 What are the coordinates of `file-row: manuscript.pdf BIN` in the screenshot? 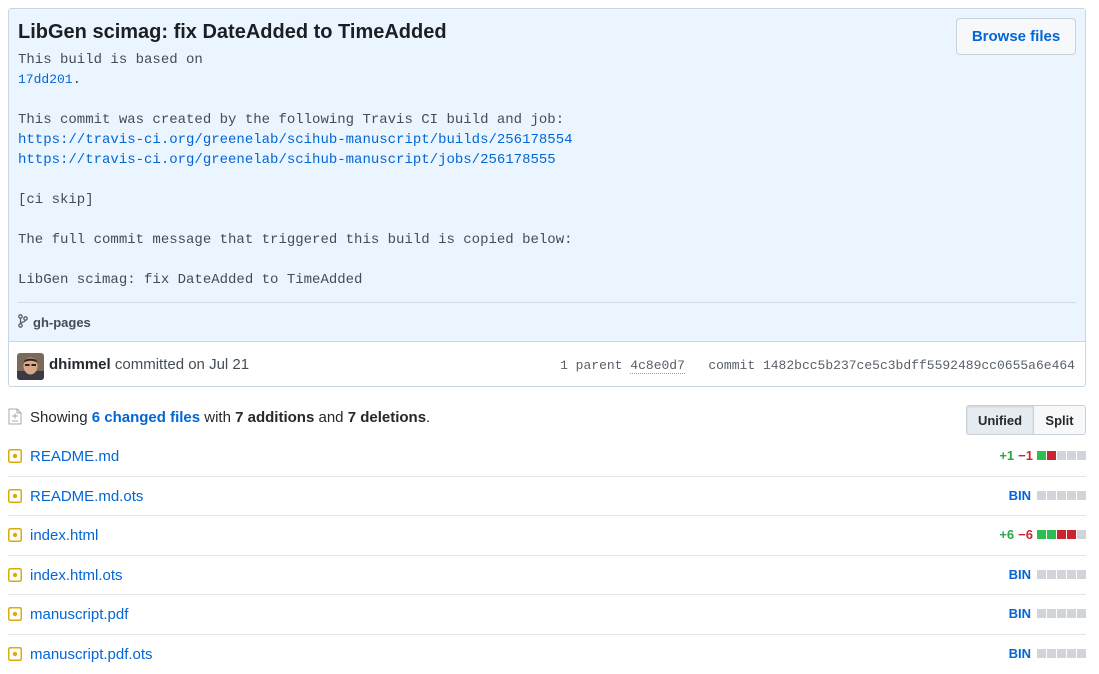 It's located at (547, 615).